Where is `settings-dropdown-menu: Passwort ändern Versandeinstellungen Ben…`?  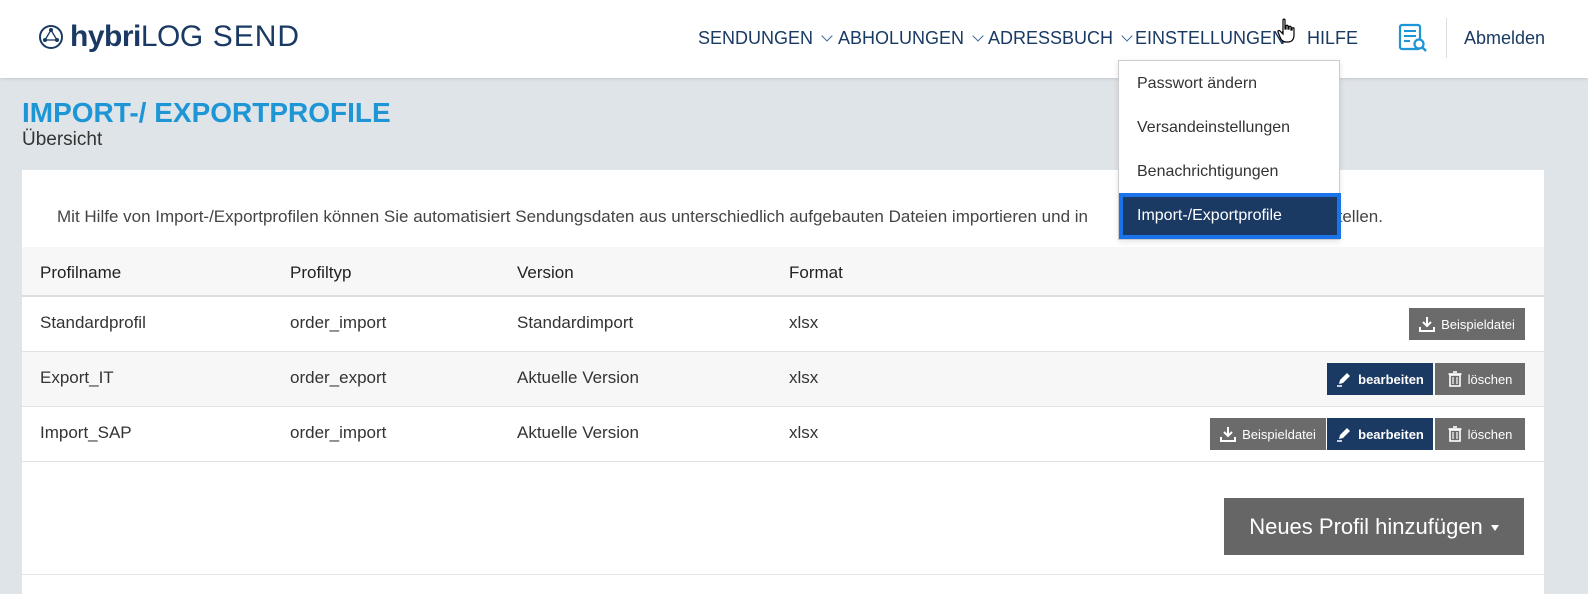 settings-dropdown-menu: Passwort ändern Versandeinstellungen Ben… is located at coordinates (1229, 150).